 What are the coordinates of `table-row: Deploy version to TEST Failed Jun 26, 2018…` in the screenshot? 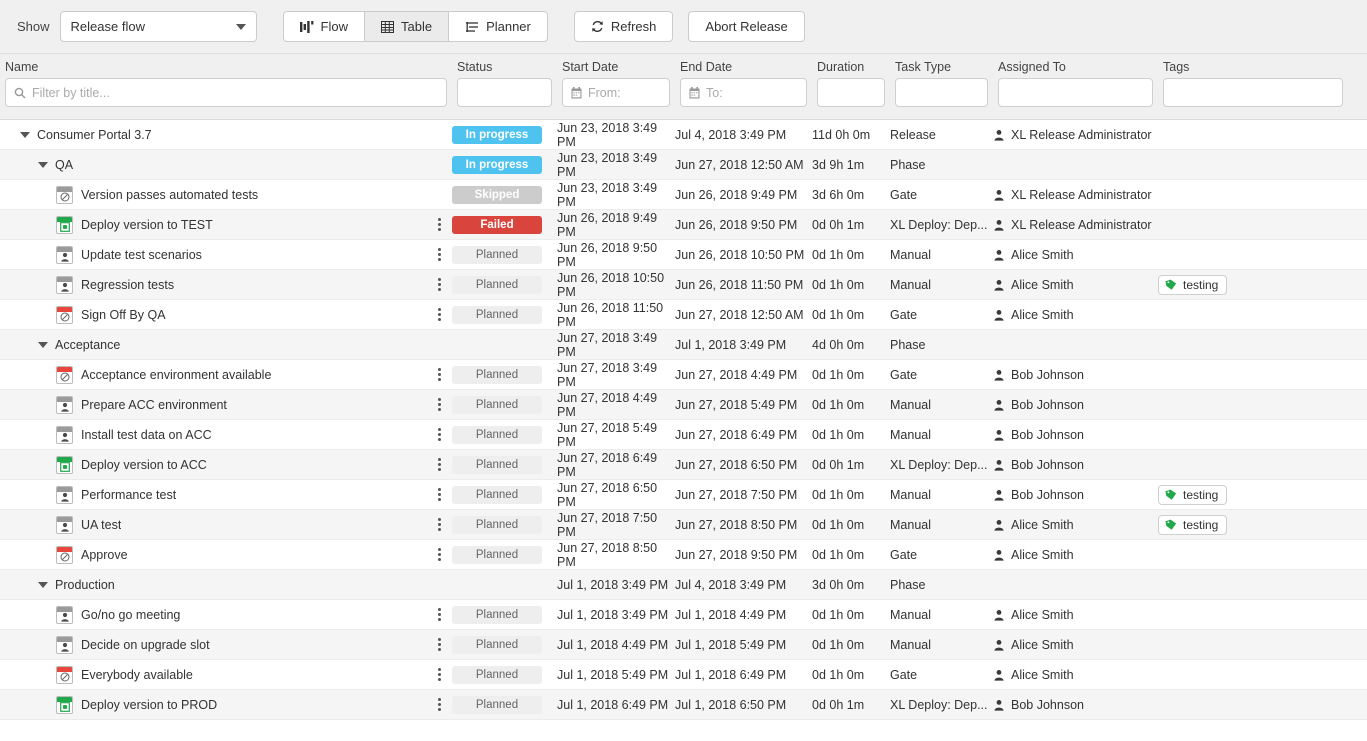 It's located at (683, 225).